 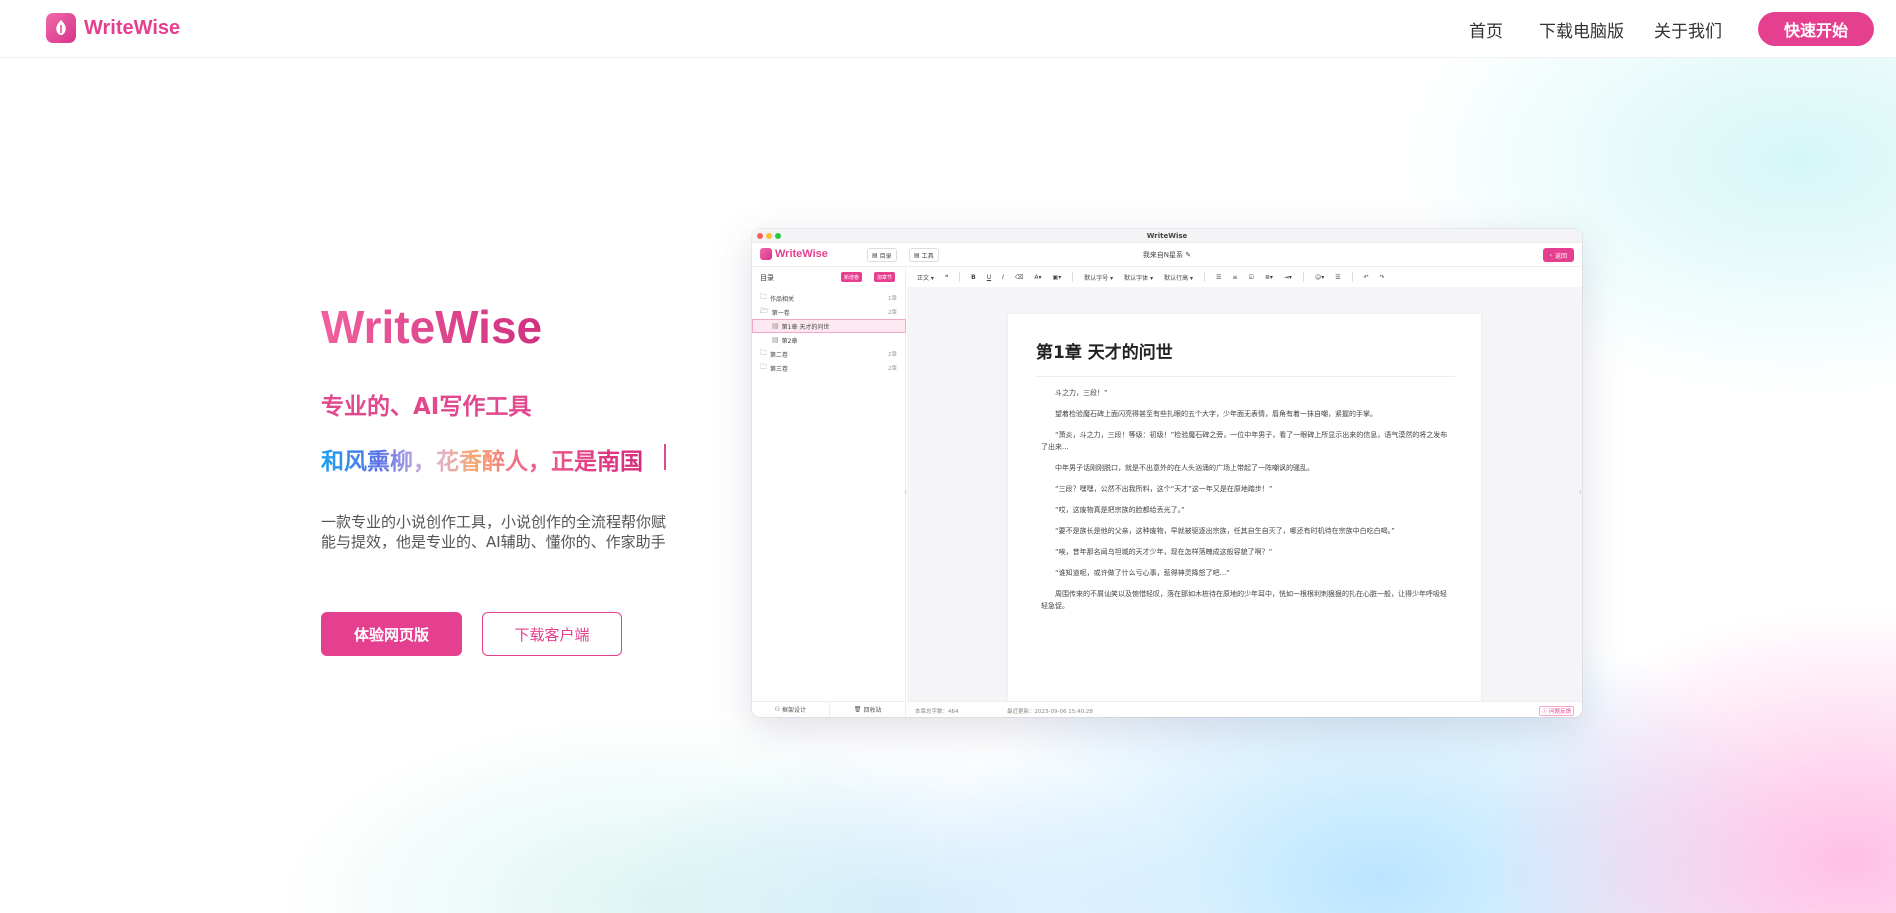 I want to click on indent-icon: ⇥▾, so click(x=1288, y=277).